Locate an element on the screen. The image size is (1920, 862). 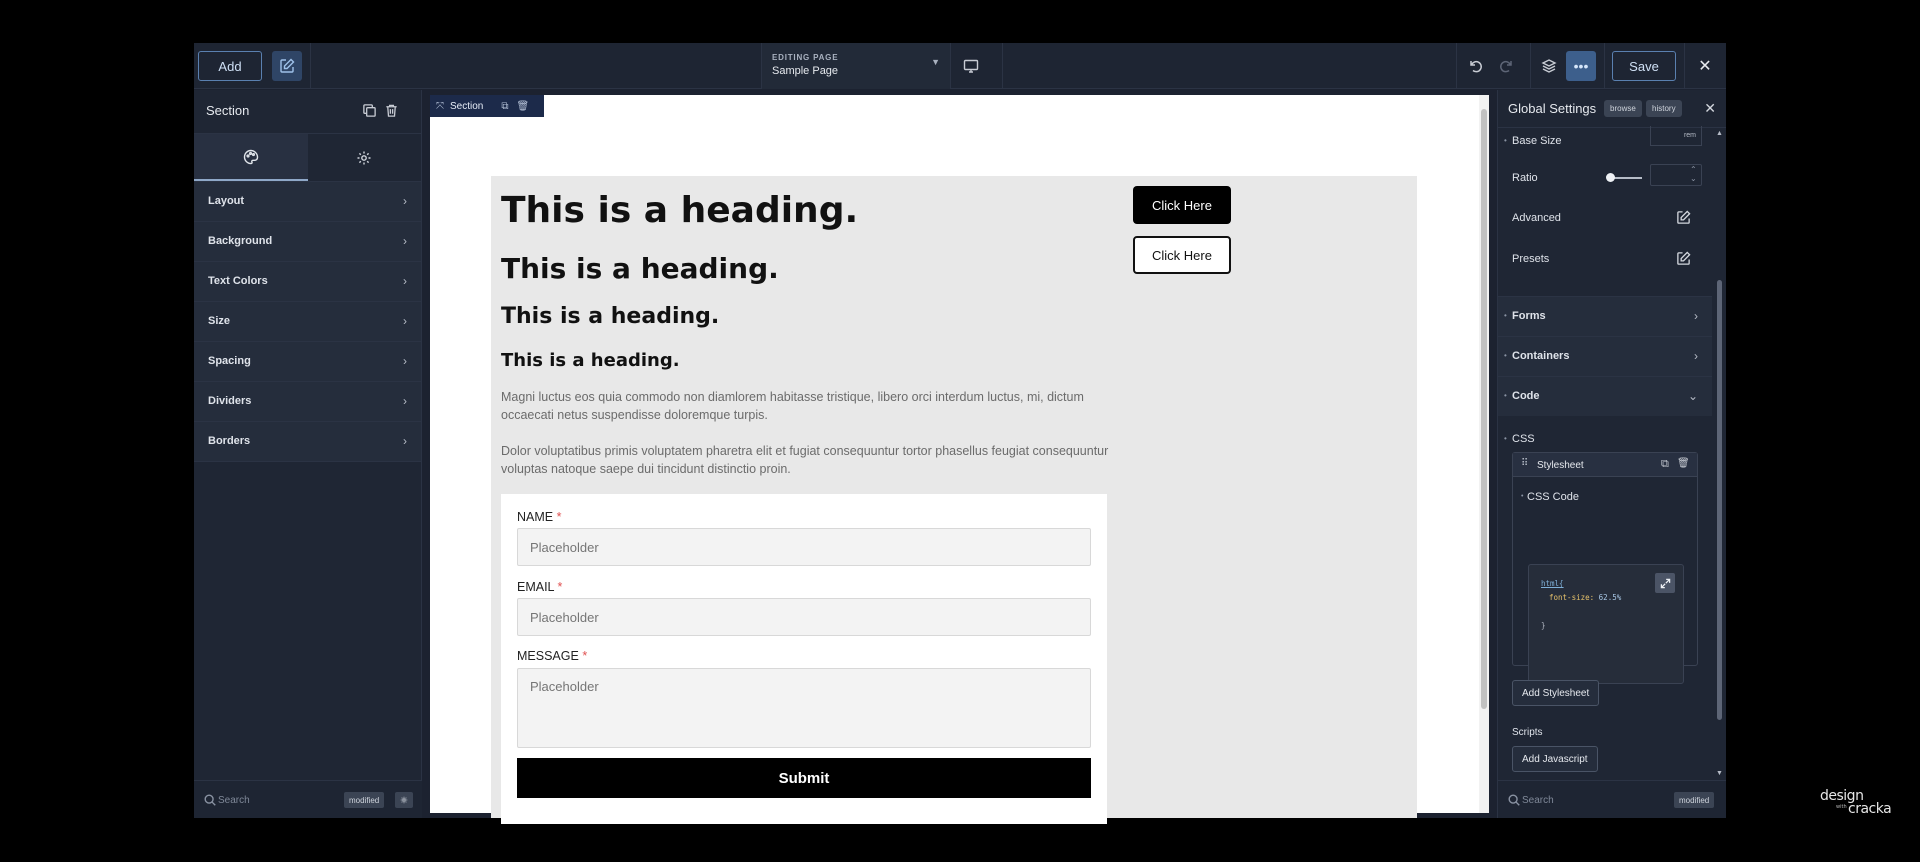
base-size-unit: rem is located at coordinates (1676, 136).